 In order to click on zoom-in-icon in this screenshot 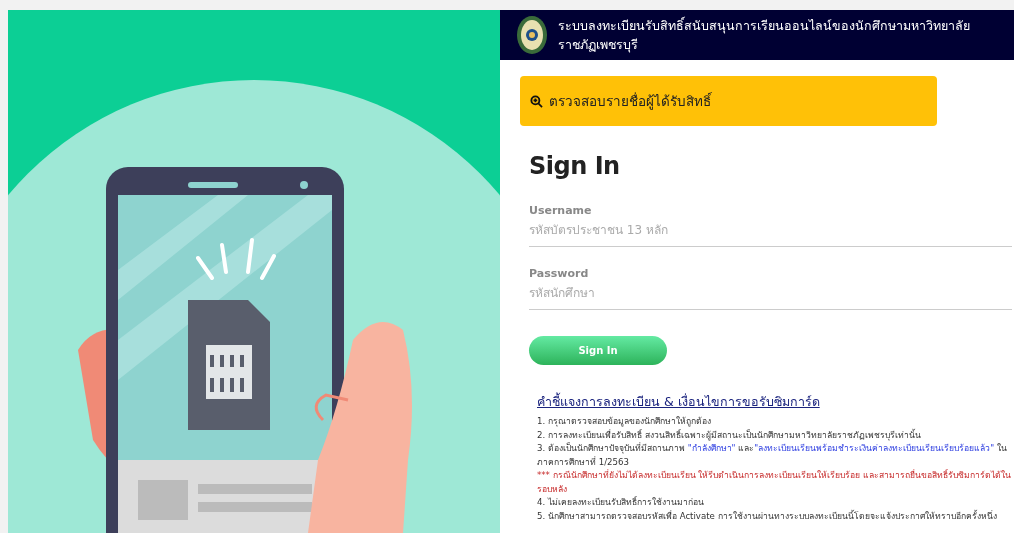, I will do `click(536, 101)`.